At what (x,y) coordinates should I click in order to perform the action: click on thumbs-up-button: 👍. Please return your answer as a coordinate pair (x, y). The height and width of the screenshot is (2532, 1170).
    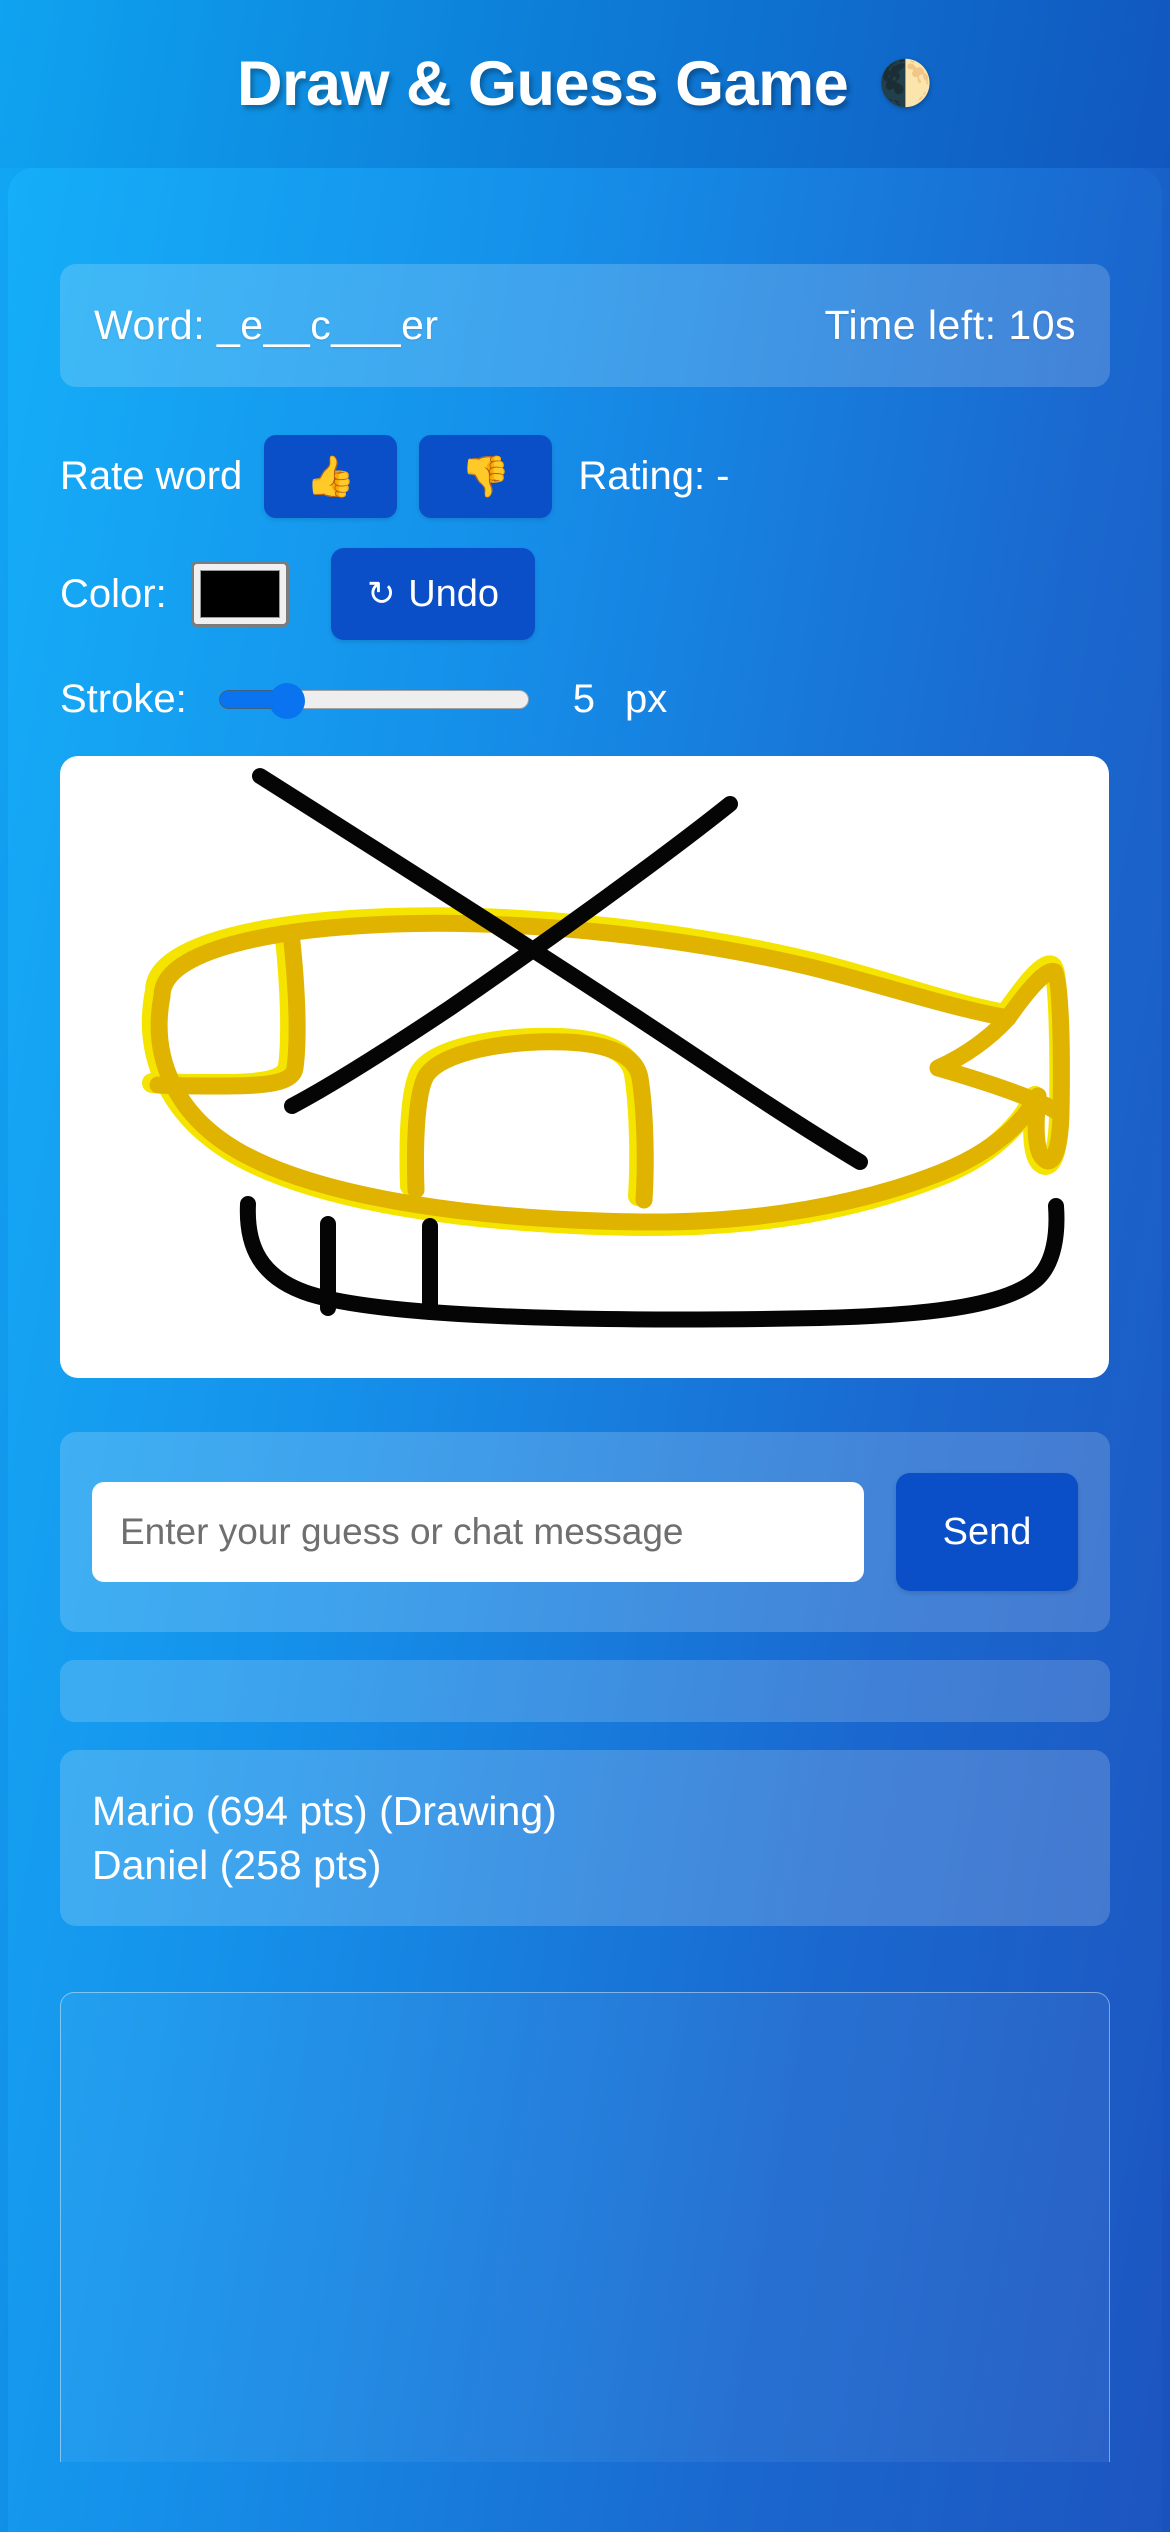
    Looking at the image, I should click on (331, 476).